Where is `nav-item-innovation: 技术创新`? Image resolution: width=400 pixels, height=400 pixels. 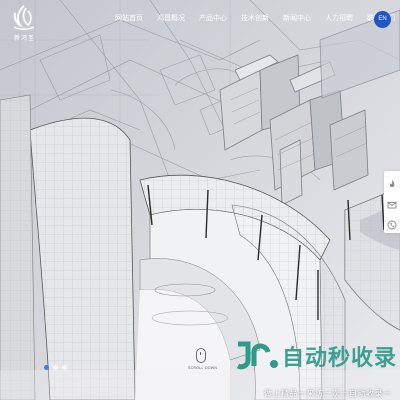 nav-item-innovation: 技术创新 is located at coordinates (255, 19).